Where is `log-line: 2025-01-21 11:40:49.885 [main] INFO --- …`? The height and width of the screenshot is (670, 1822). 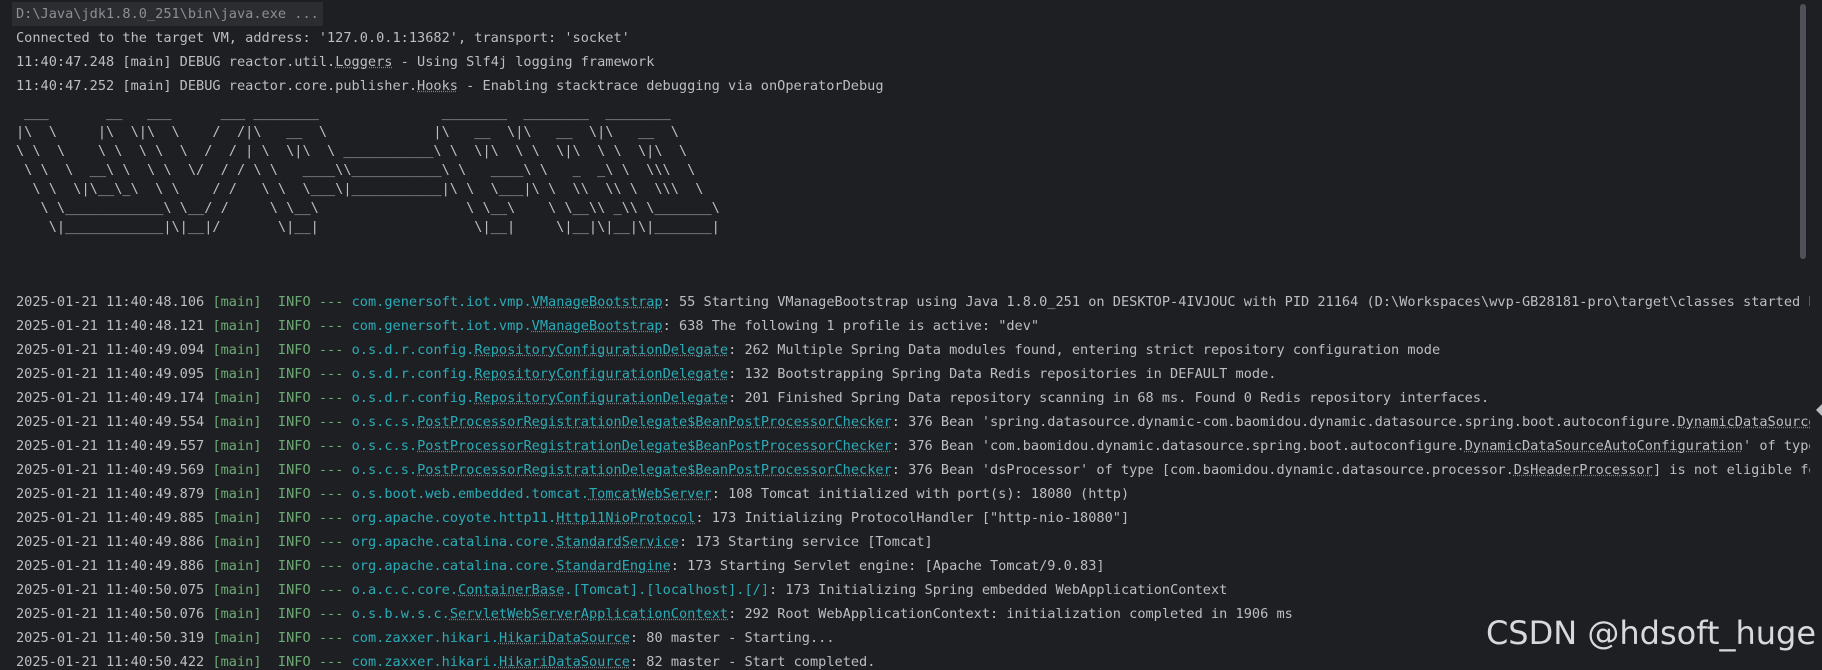
log-line: 2025-01-21 11:40:49.885 [main] INFO --- … is located at coordinates (573, 518).